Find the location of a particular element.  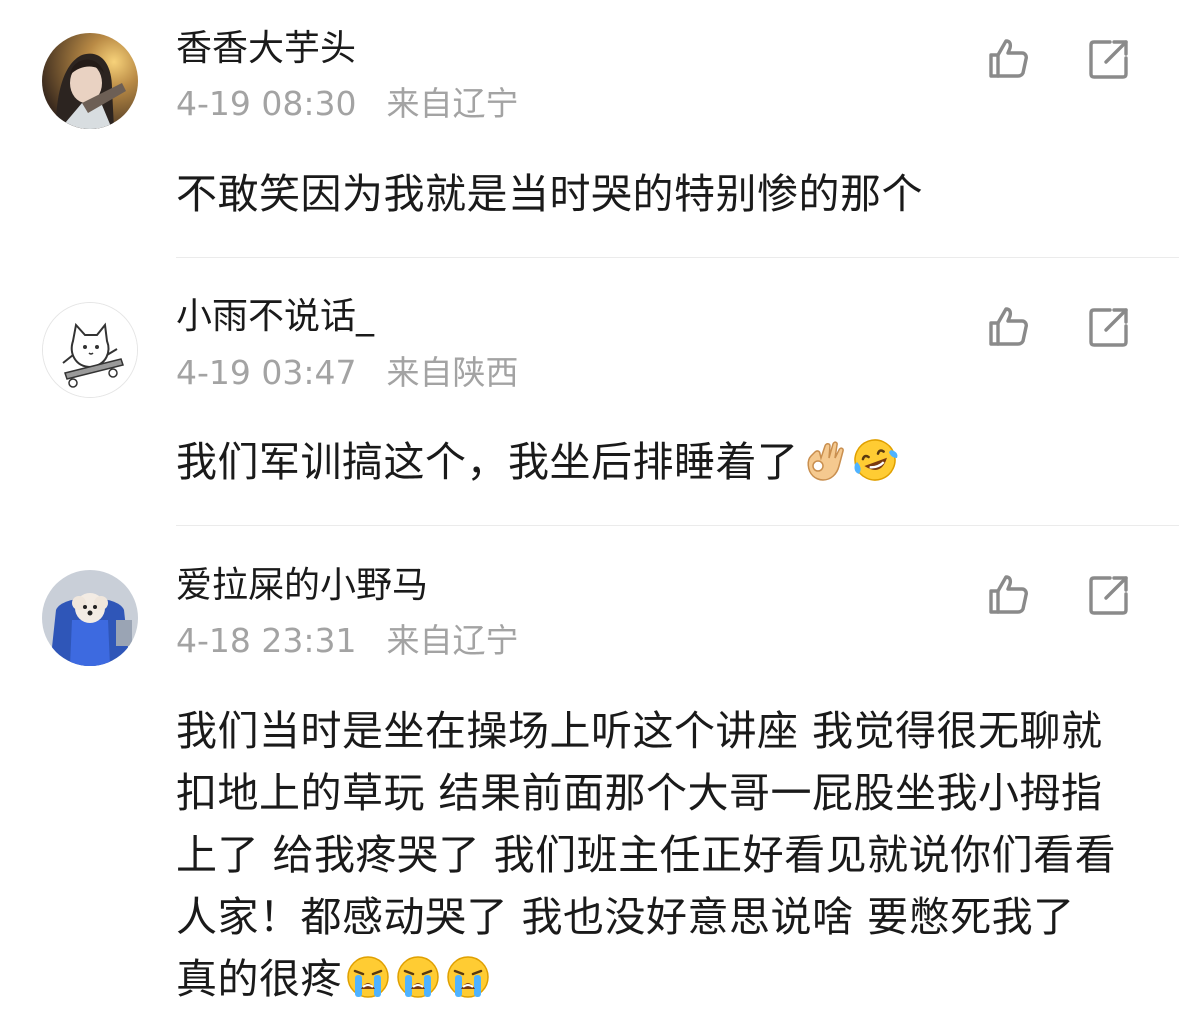

comment-text: 我们军训搞这个，我坐后排睡着了 is located at coordinates (656, 462).